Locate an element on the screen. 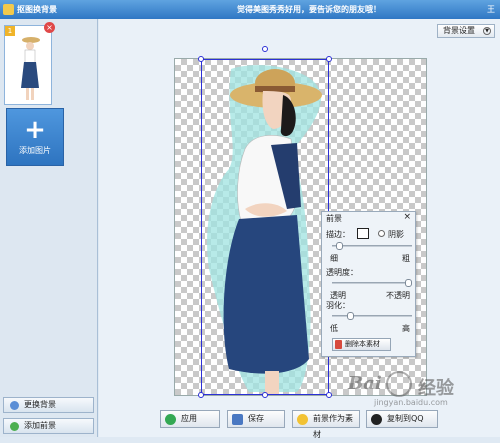 Image resolution: width=500 pixels, height=443 pixels. plus-icon: + is located at coordinates (35, 130).